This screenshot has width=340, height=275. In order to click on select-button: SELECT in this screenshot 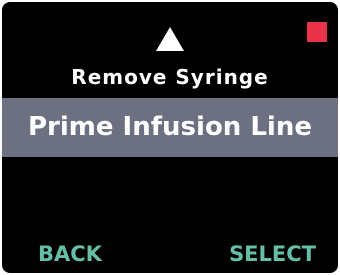, I will do `click(272, 254)`.